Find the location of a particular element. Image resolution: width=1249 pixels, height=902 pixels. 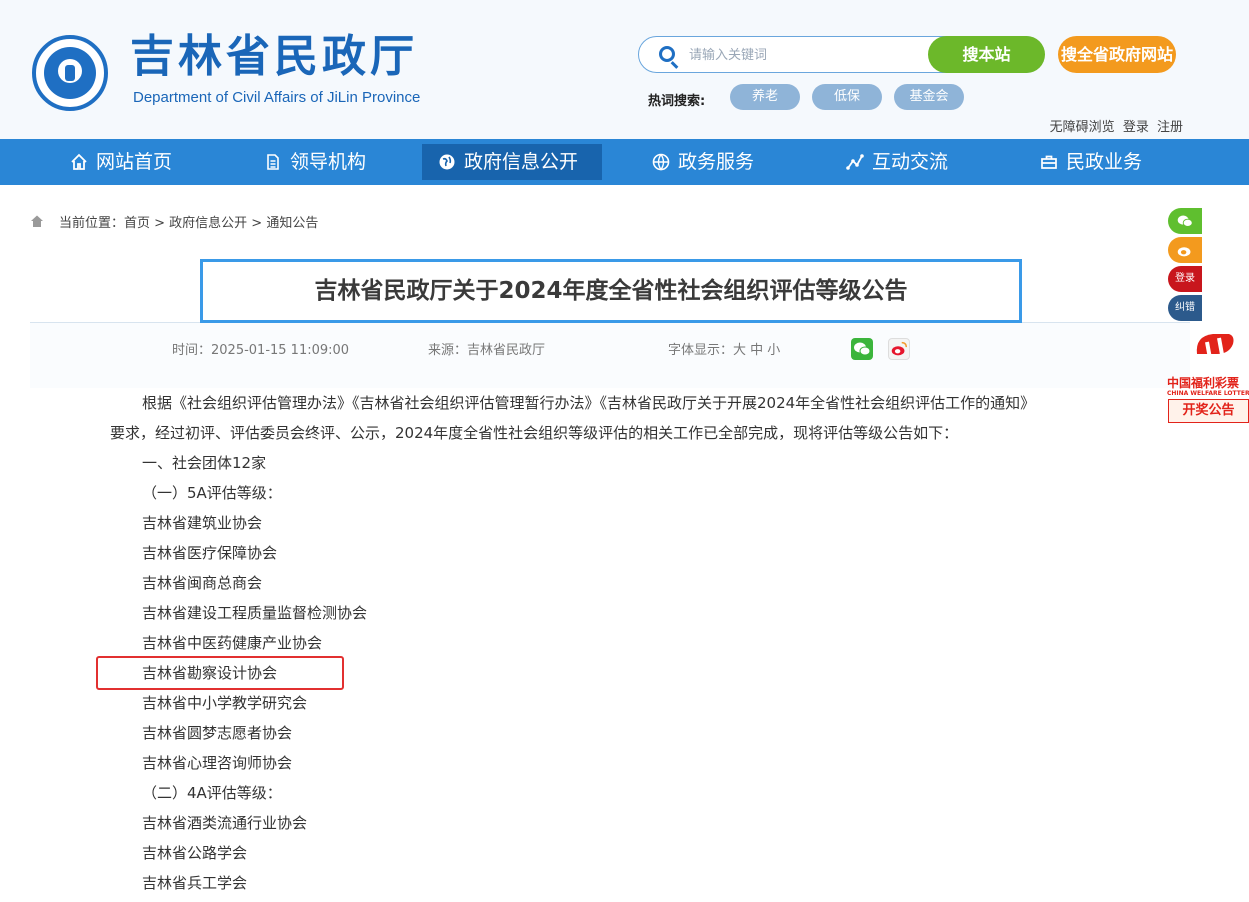

nav-item-gov-info: 政府信息公开 is located at coordinates (512, 162).